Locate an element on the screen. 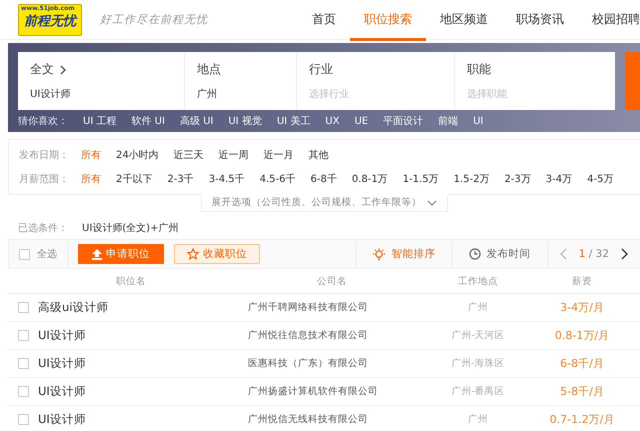 The width and height of the screenshot is (640, 431). salary-cell-text: 6-8千/月 is located at coordinates (582, 363).